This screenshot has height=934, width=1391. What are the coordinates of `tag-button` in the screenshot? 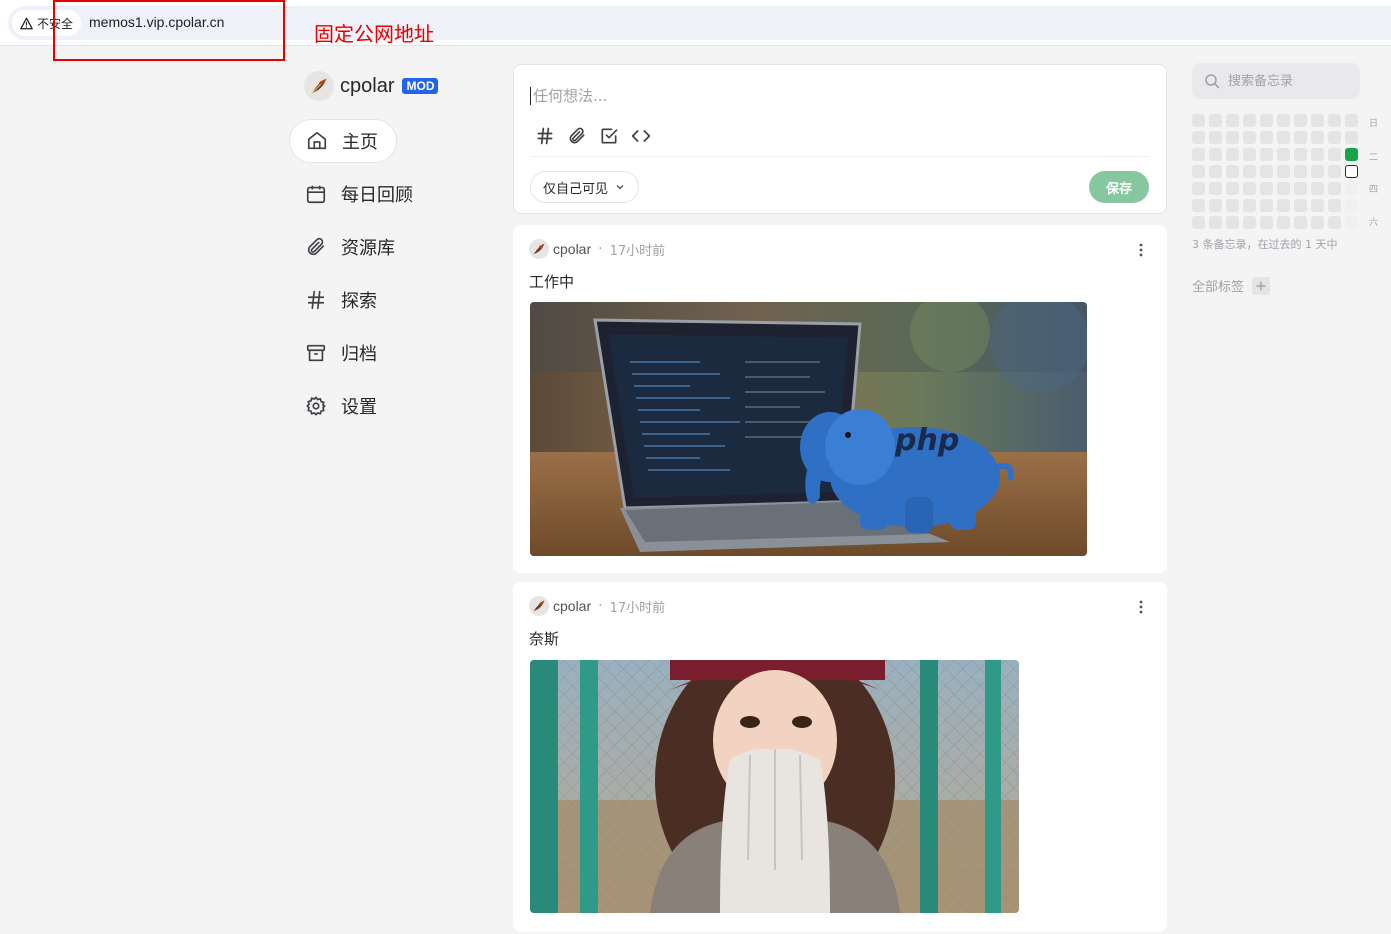 It's located at (545, 136).